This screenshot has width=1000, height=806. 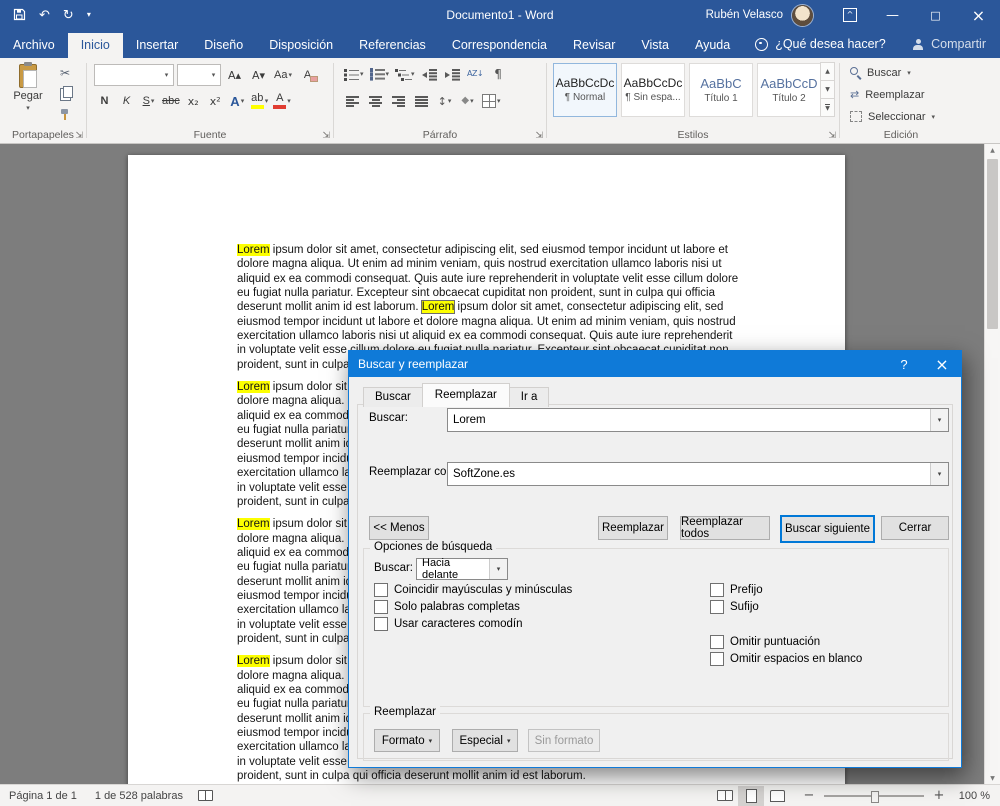 What do you see at coordinates (215, 101) in the screenshot?
I see `superscript-button: x²` at bounding box center [215, 101].